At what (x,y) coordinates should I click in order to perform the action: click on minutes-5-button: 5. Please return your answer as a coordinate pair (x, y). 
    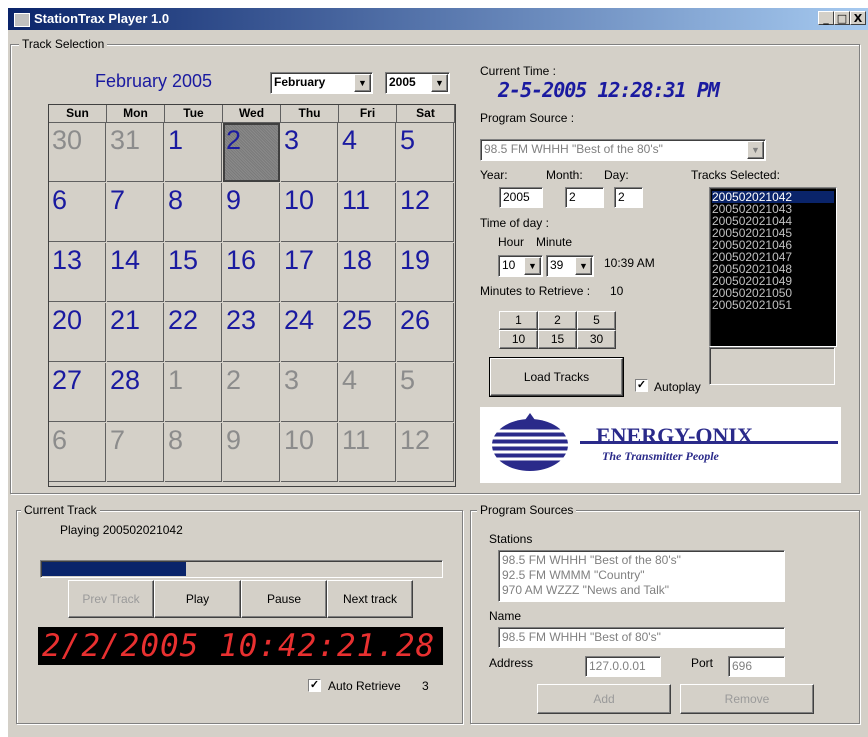
    Looking at the image, I should click on (596, 320).